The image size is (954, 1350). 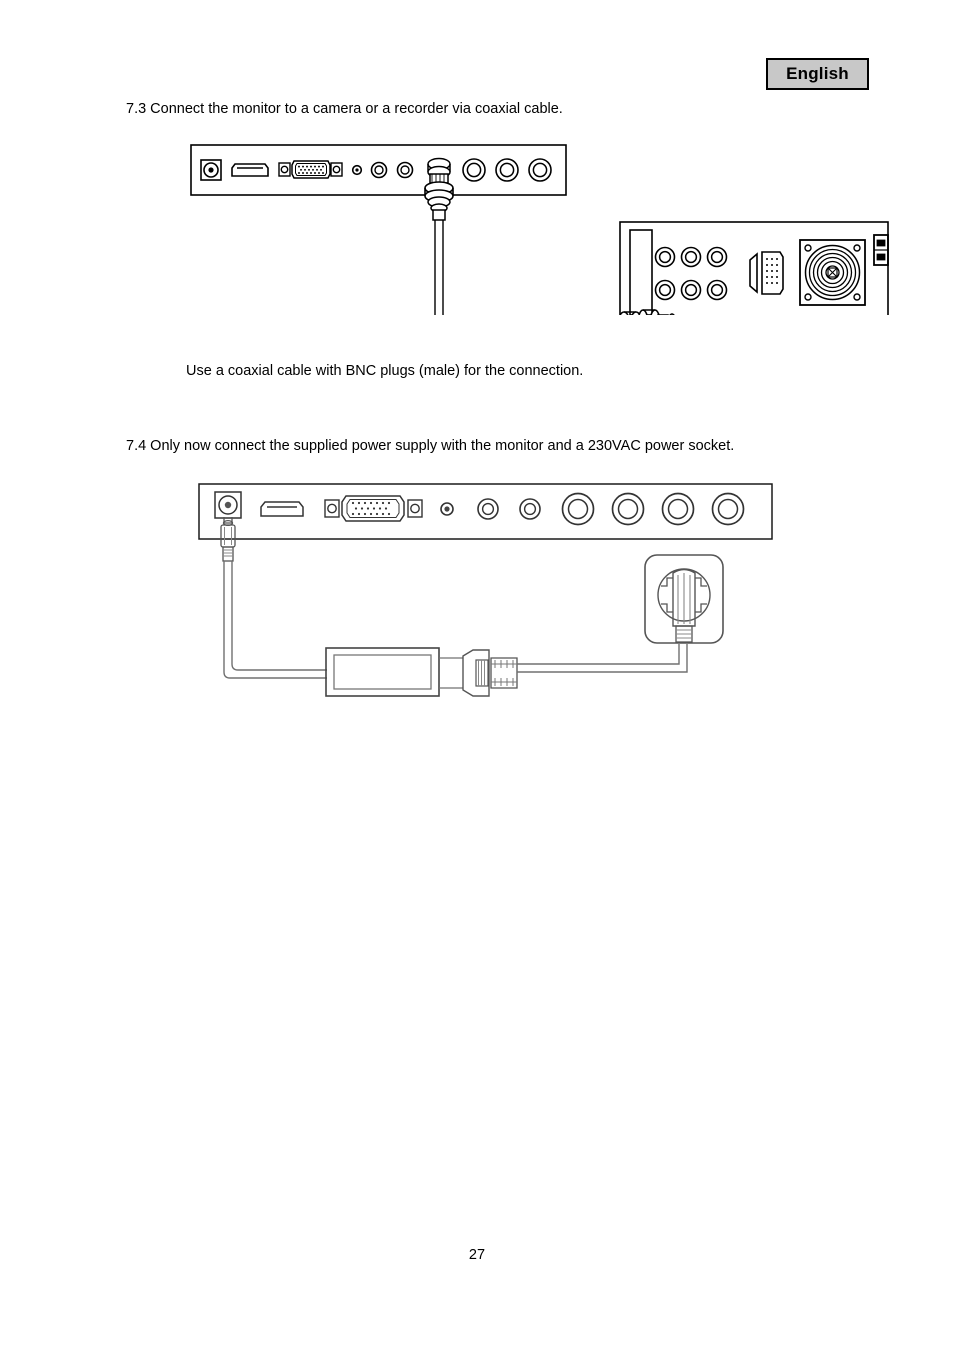 I want to click on power-supply-brick, so click(x=382, y=672).